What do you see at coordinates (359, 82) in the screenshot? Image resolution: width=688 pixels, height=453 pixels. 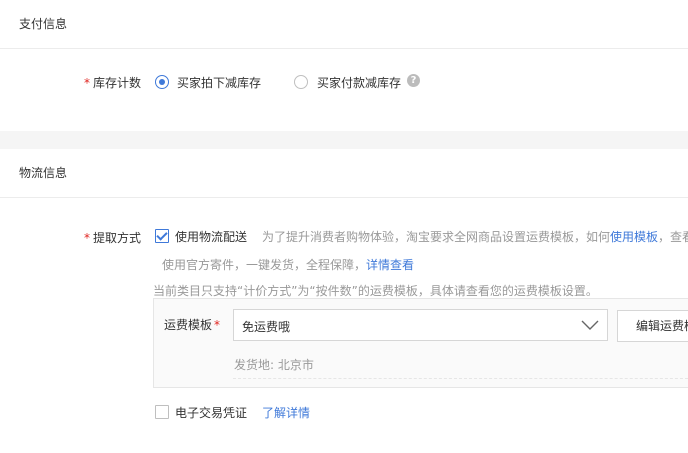 I see `radio-reduce-on-payment-label: 买家付款减库存` at bounding box center [359, 82].